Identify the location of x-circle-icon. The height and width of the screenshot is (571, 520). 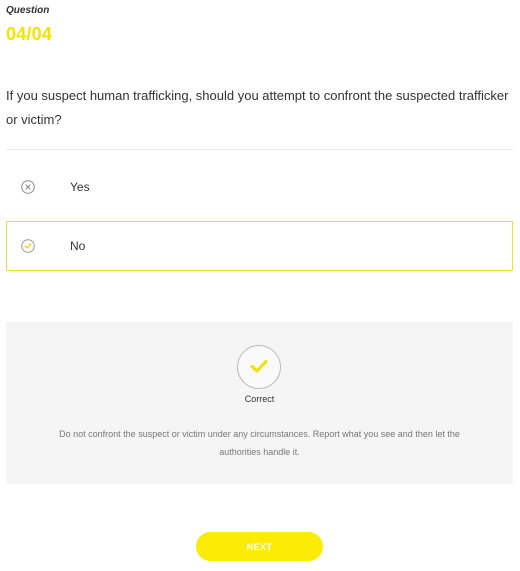
(28, 187).